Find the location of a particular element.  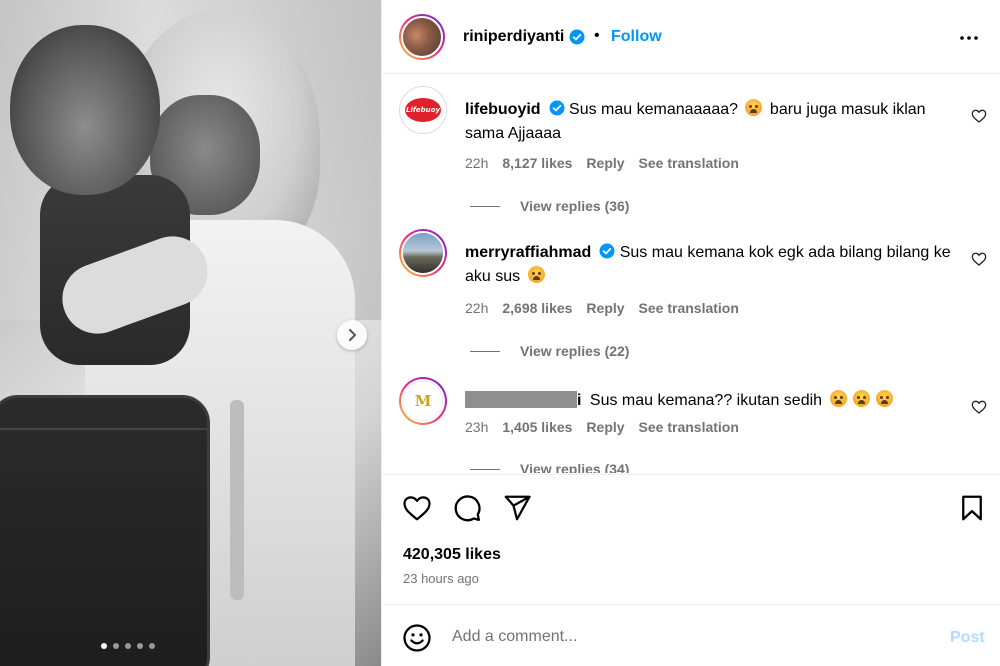

comment-composer: Post is located at coordinates (691, 635).